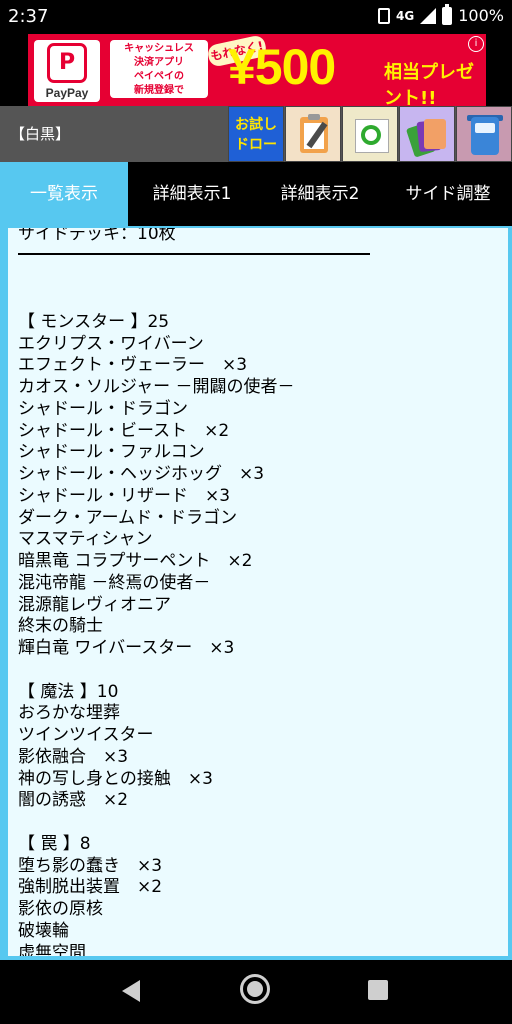 The image size is (512, 1024). What do you see at coordinates (52, 949) in the screenshot?
I see `deck-list-line: 虚無空間` at bounding box center [52, 949].